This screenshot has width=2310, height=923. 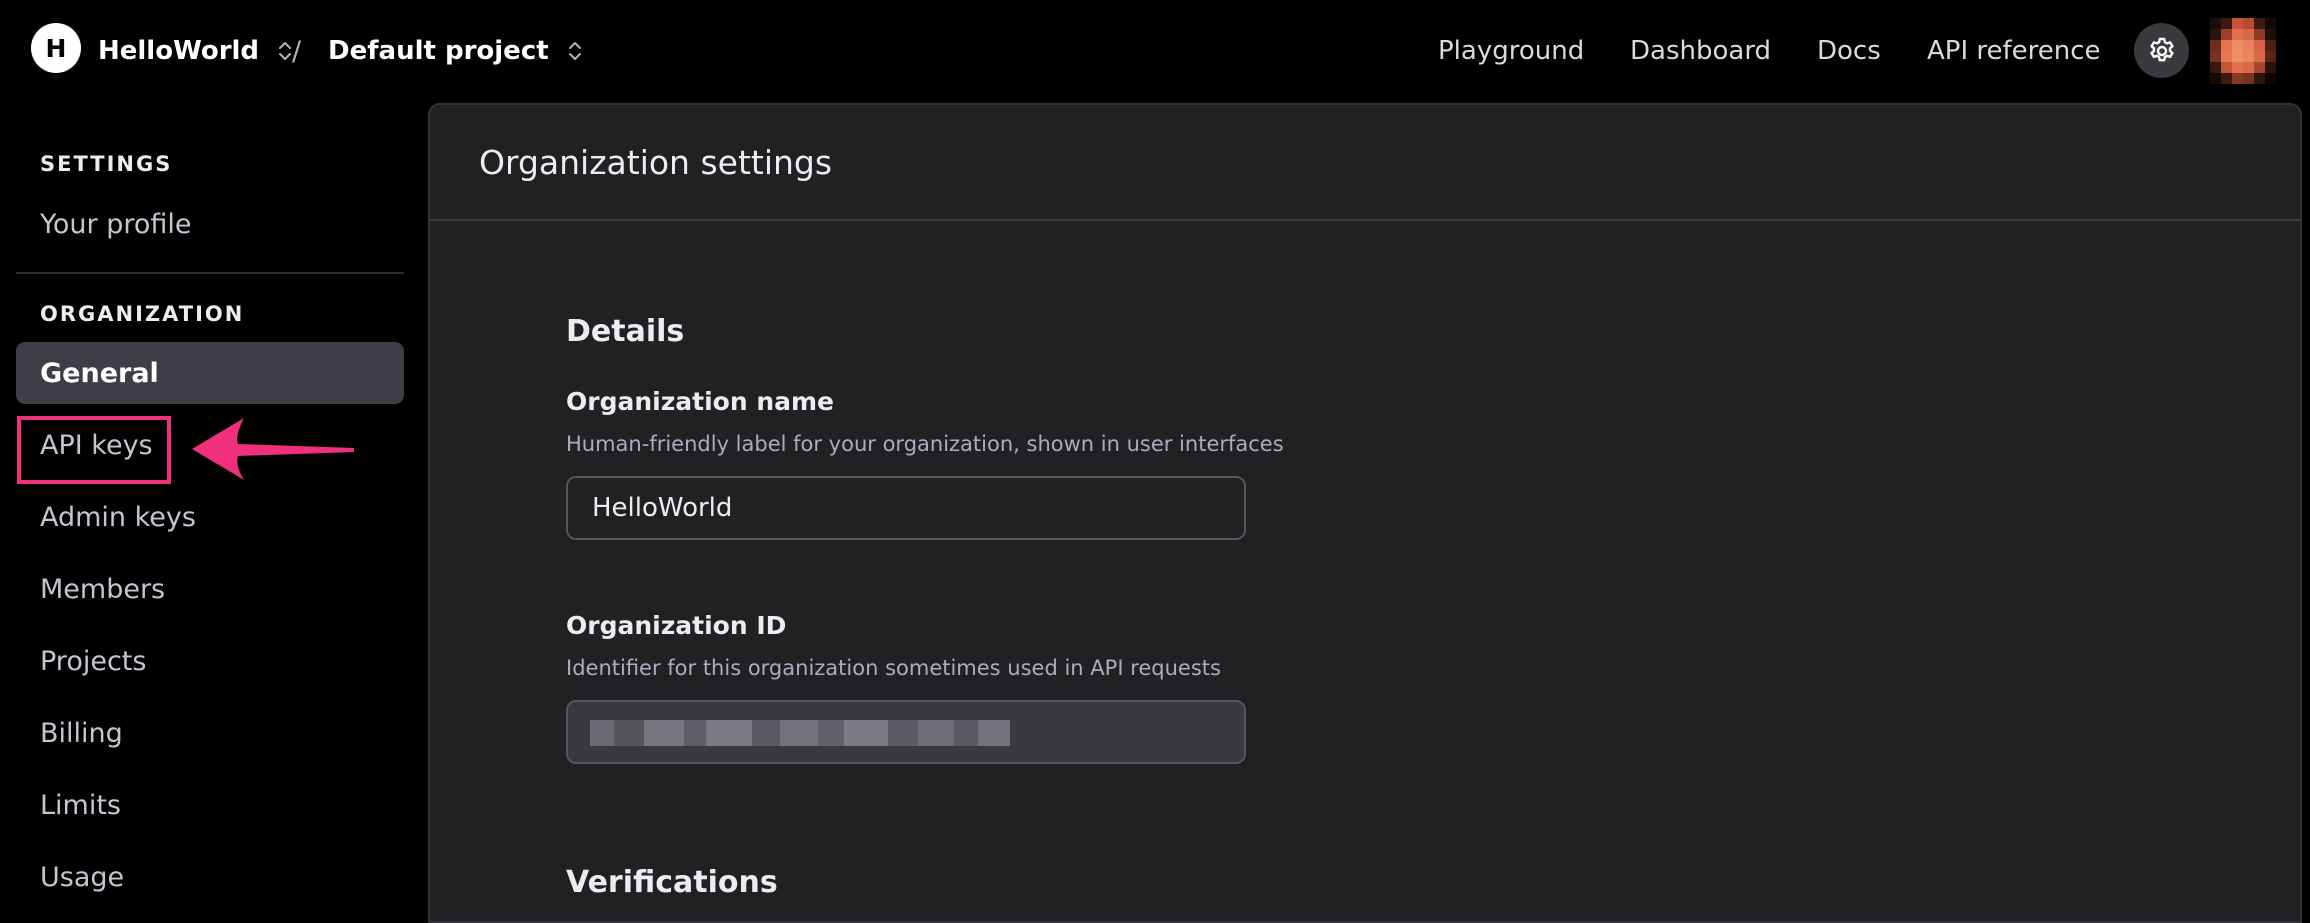 What do you see at coordinates (210, 589) in the screenshot?
I see `sidebar-item-members: Members` at bounding box center [210, 589].